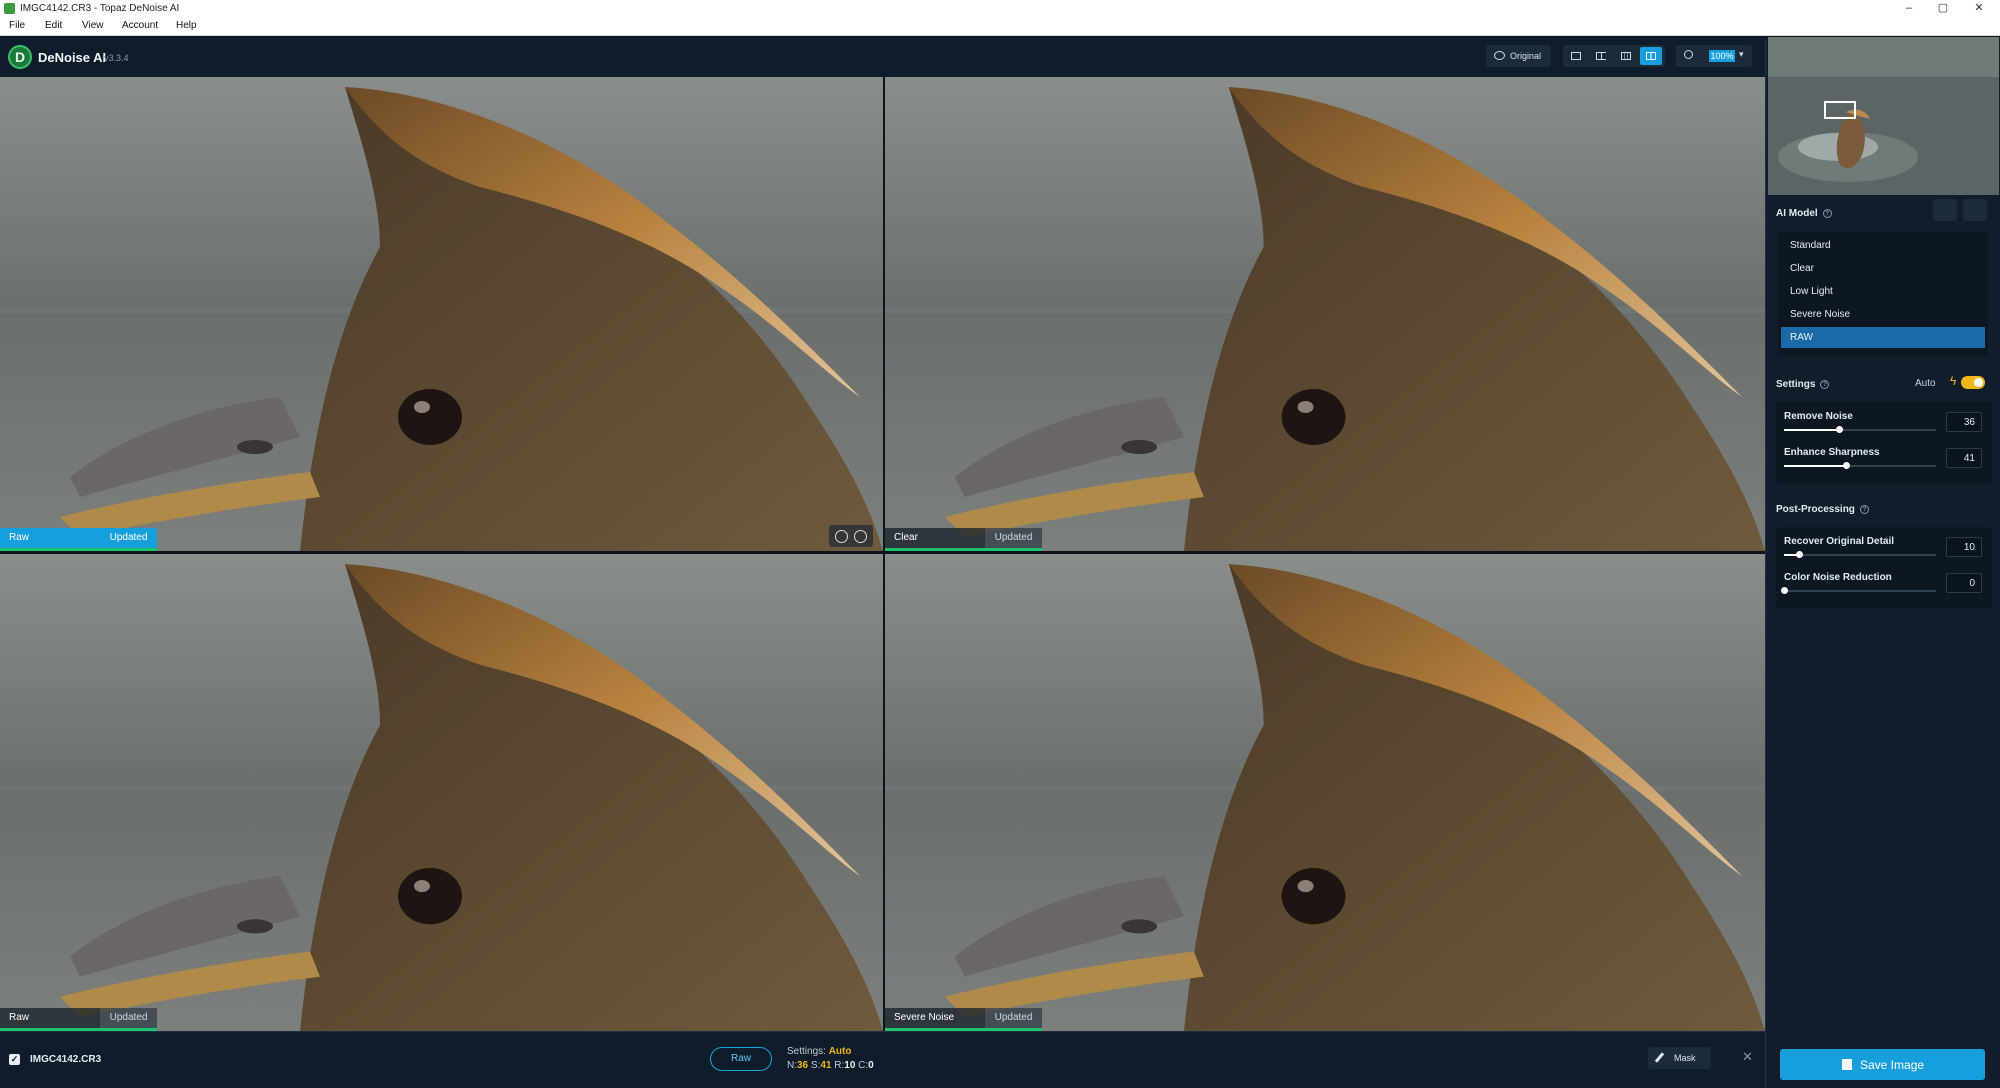  What do you see at coordinates (9, 8) in the screenshot?
I see `app-icon` at bounding box center [9, 8].